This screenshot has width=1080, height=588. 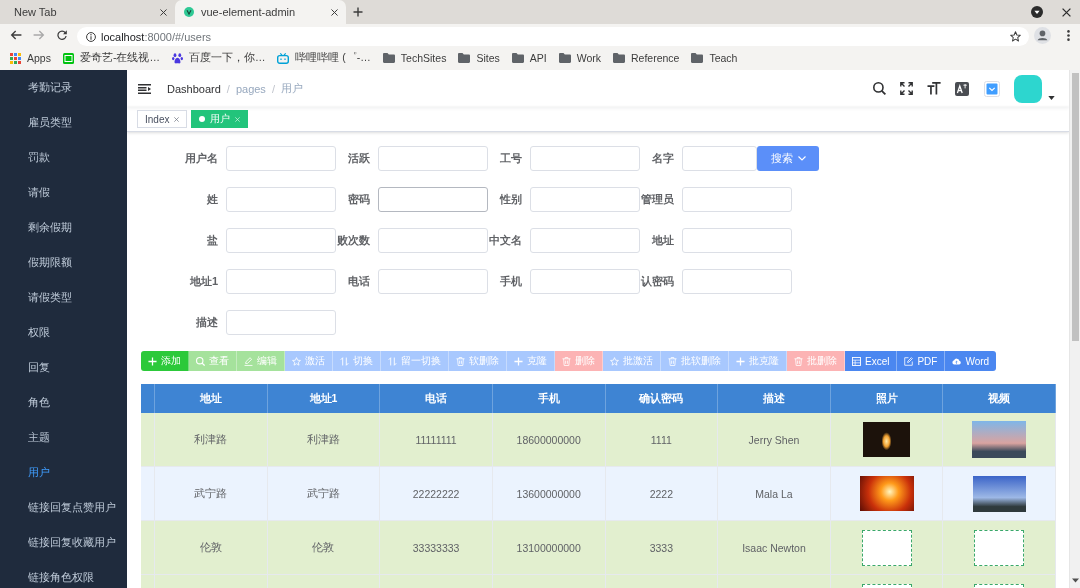 I want to click on field-label: 姓, so click(x=212, y=199).